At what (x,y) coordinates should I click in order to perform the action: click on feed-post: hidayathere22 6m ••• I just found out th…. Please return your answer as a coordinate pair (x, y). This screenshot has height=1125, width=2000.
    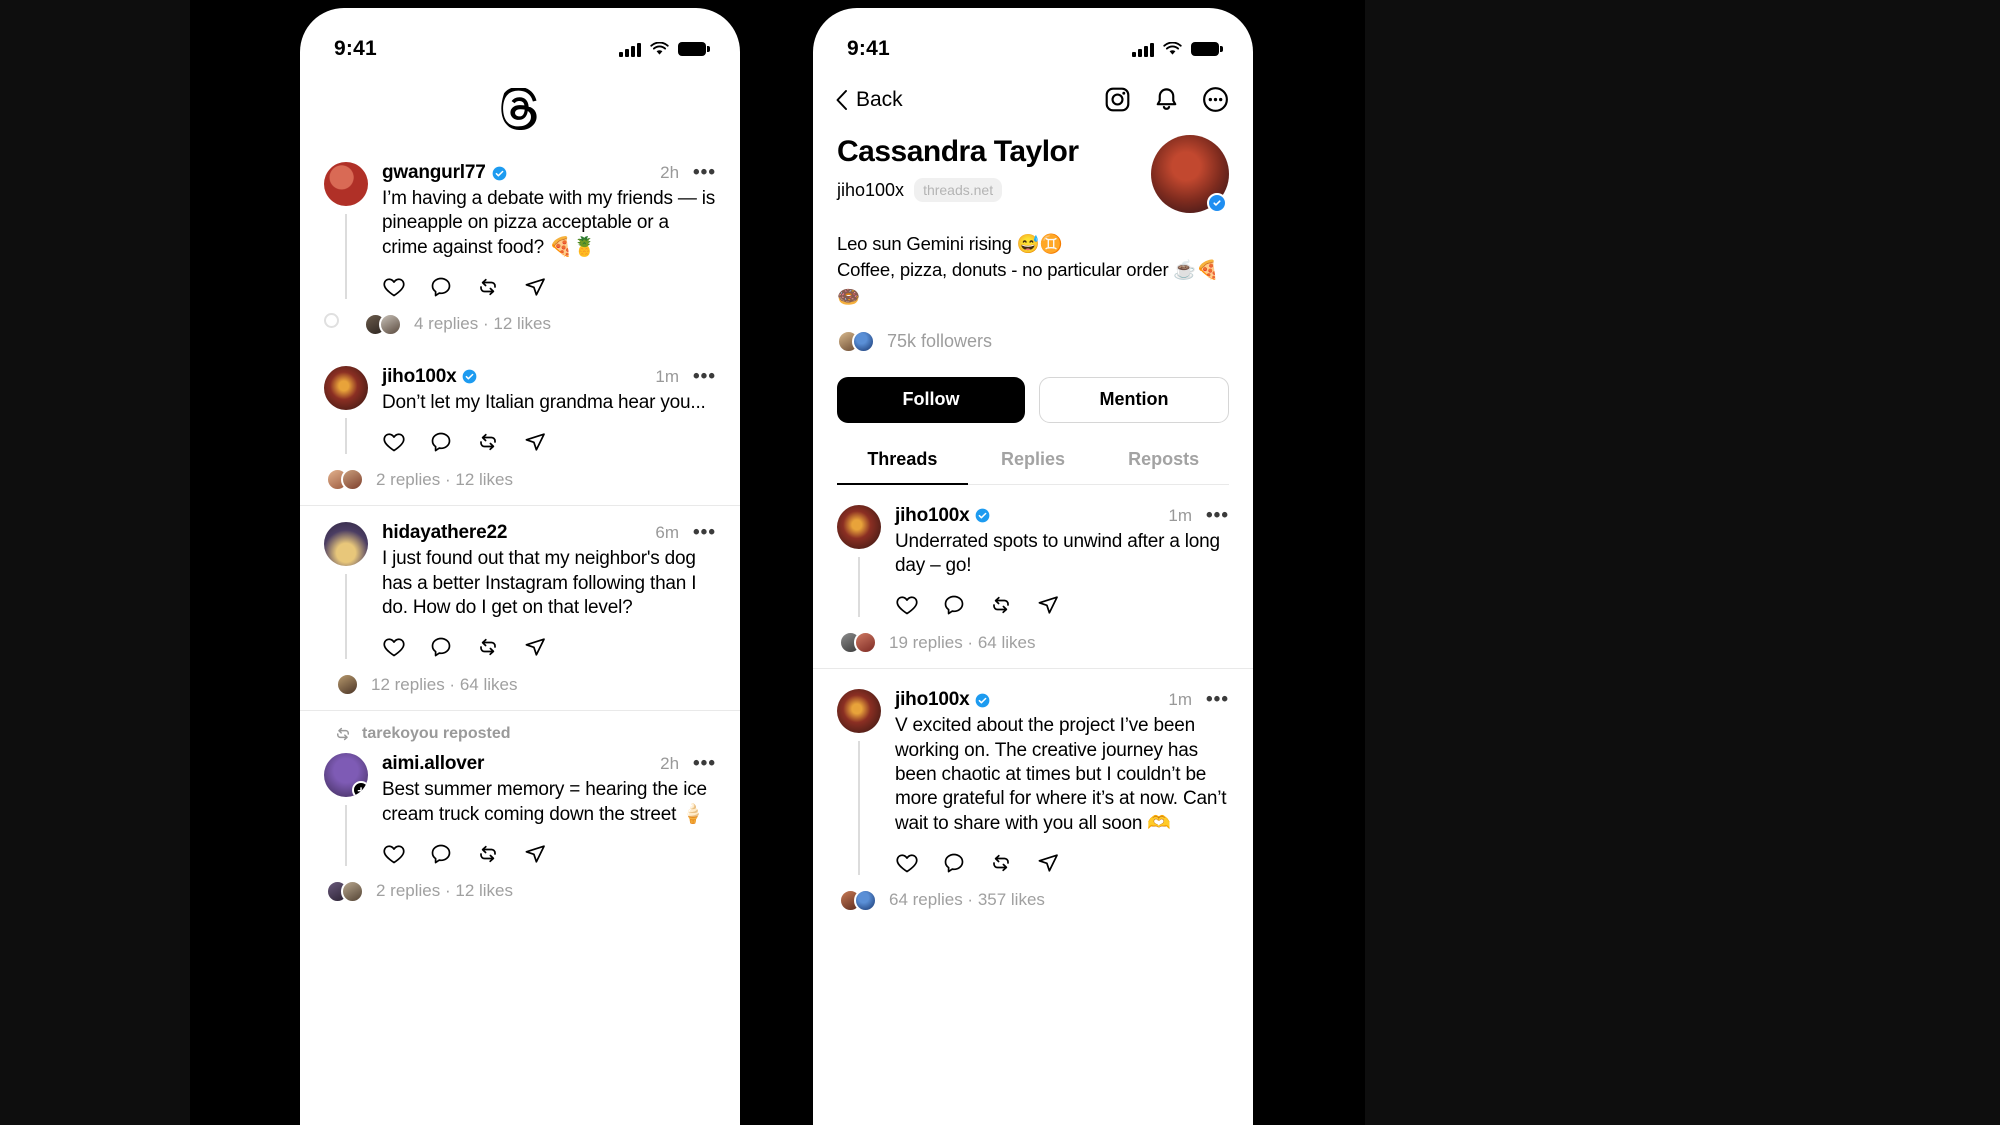
    Looking at the image, I should click on (520, 609).